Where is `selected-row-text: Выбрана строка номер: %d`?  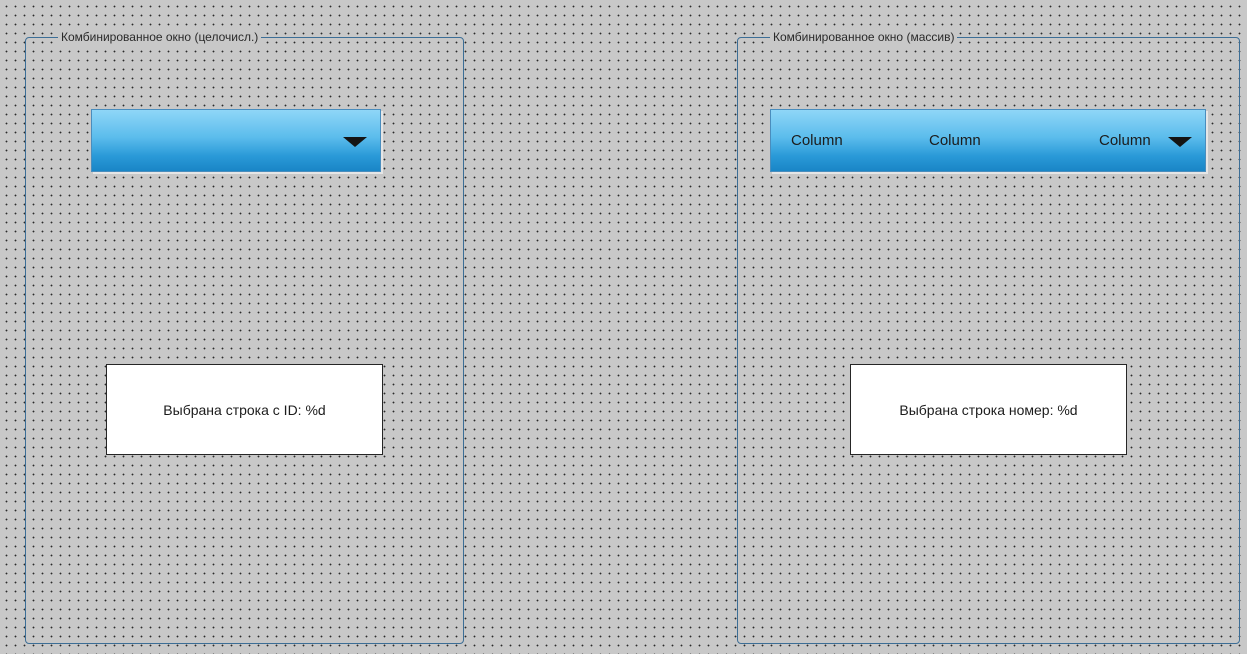 selected-row-text: Выбрана строка номер: %d is located at coordinates (988, 409).